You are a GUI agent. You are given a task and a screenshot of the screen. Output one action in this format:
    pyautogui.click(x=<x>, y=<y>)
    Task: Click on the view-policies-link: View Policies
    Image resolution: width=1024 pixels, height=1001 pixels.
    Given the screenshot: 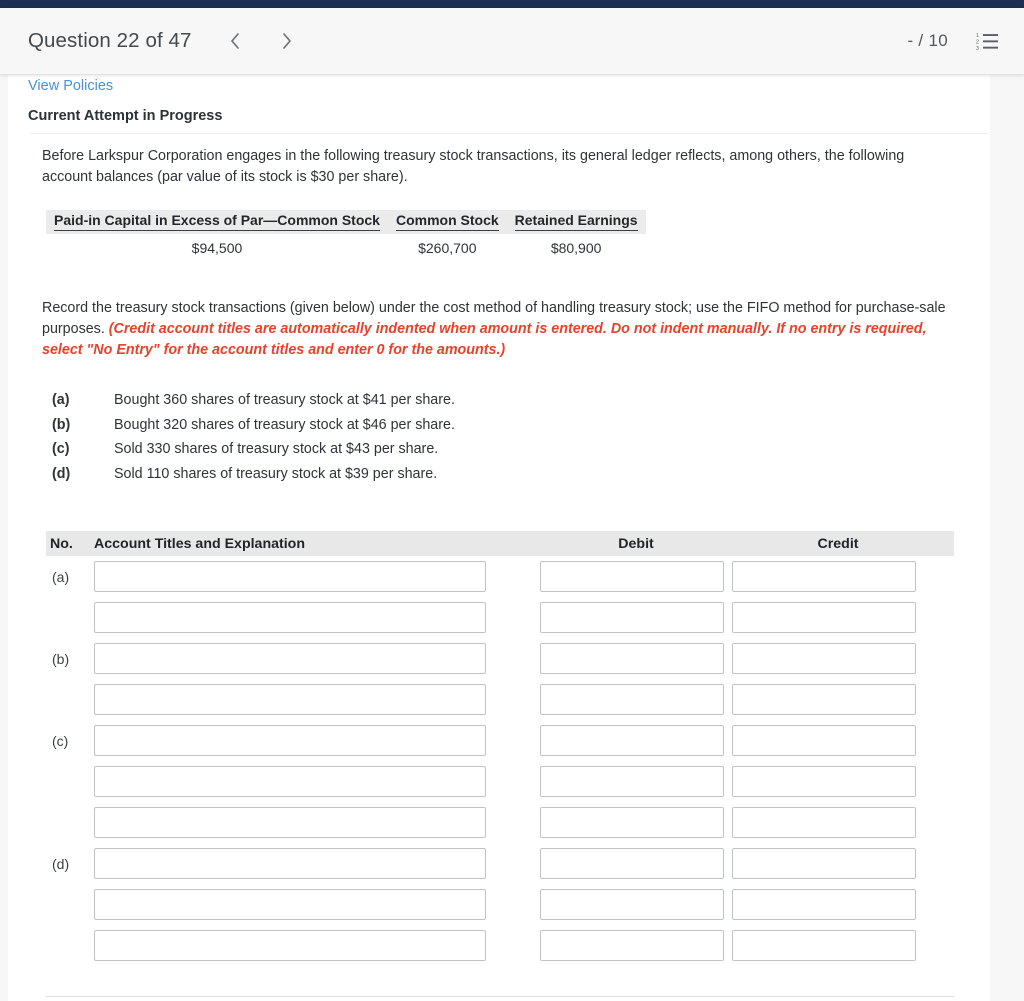 What is the action you would take?
    pyautogui.click(x=70, y=86)
    